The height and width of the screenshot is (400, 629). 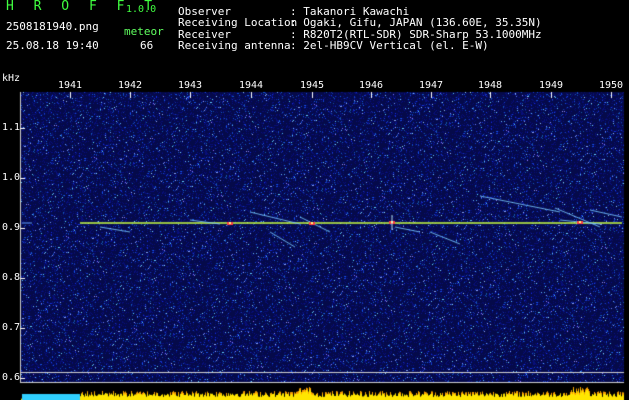 I want to click on y-axis-unit: kHz, so click(x=11, y=78).